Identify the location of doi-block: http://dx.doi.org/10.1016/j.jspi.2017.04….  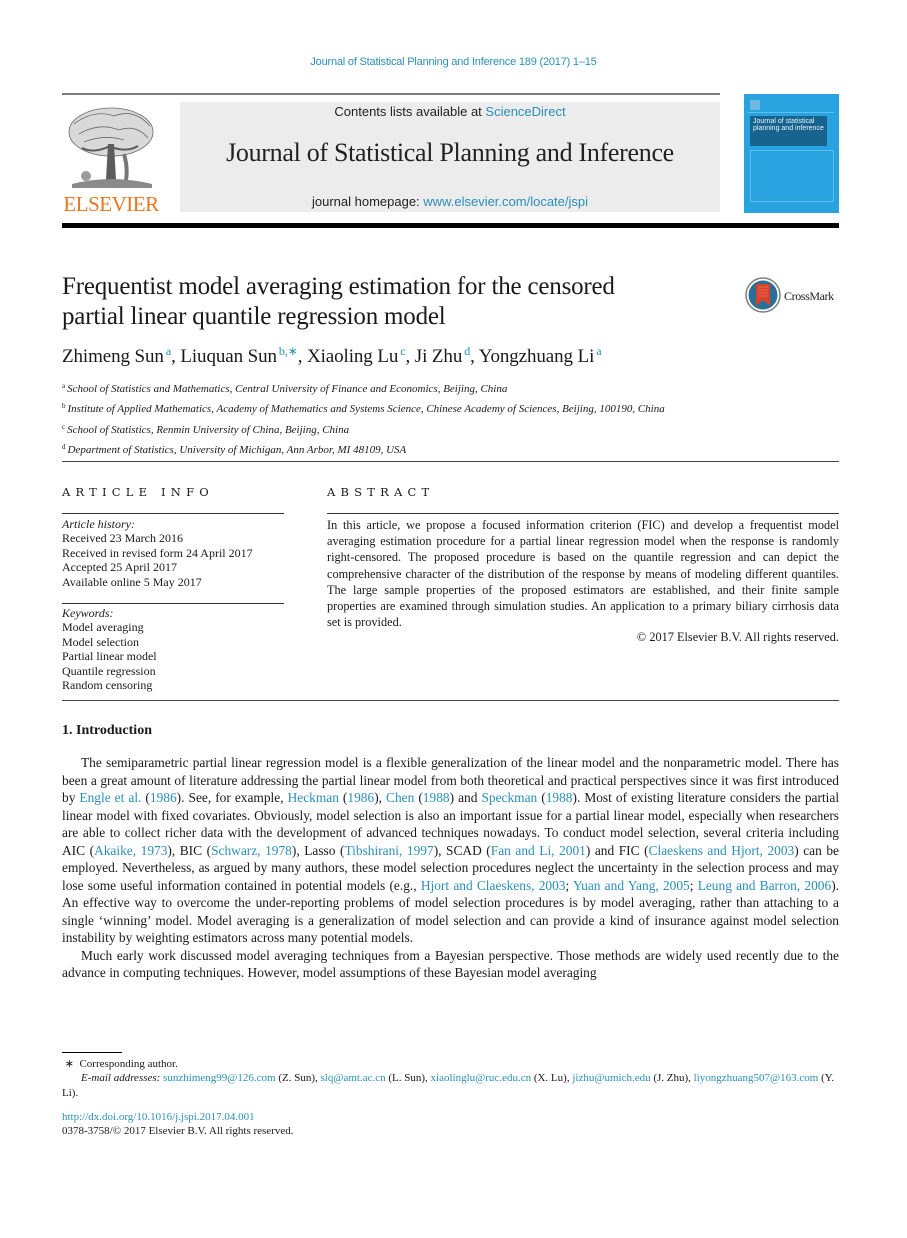
(450, 1124).